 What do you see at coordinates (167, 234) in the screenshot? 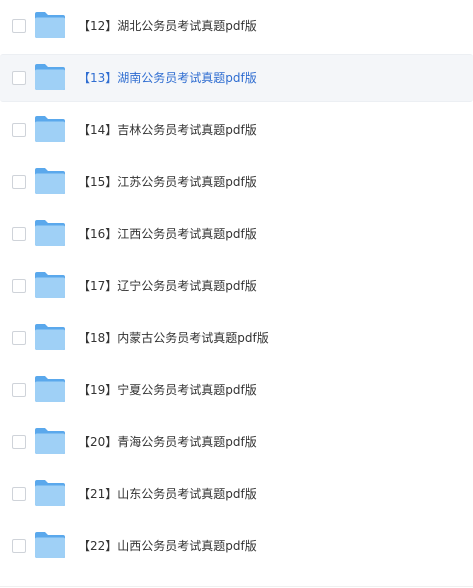
I see `file-name: 【16】江西公务员考试真题pdf版` at bounding box center [167, 234].